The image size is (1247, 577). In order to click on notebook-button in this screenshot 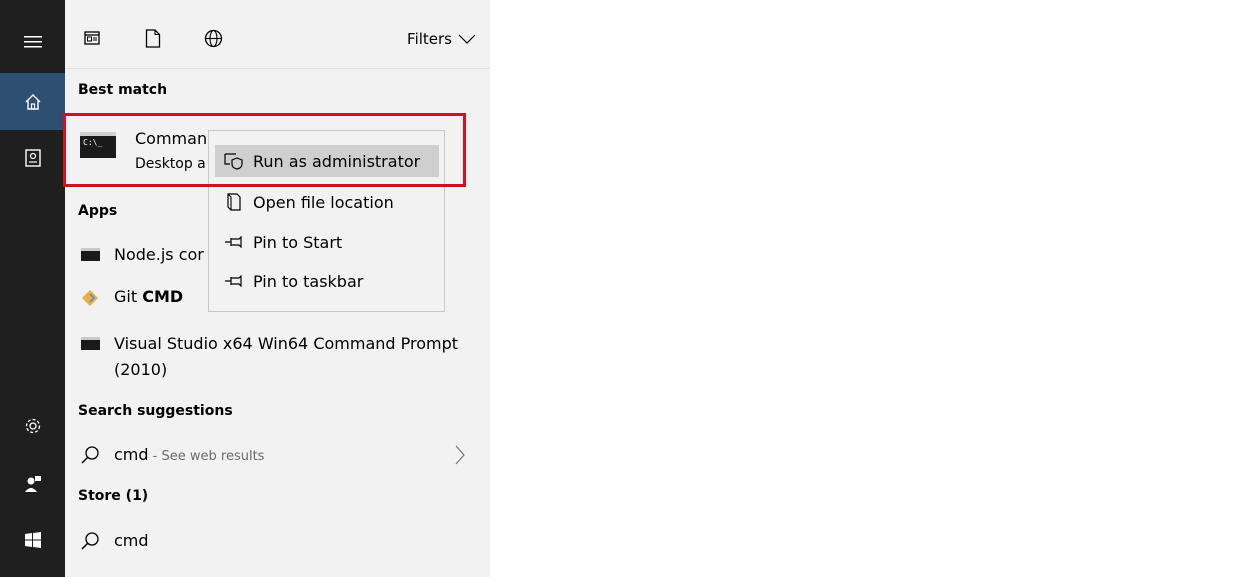, I will do `click(32, 157)`.